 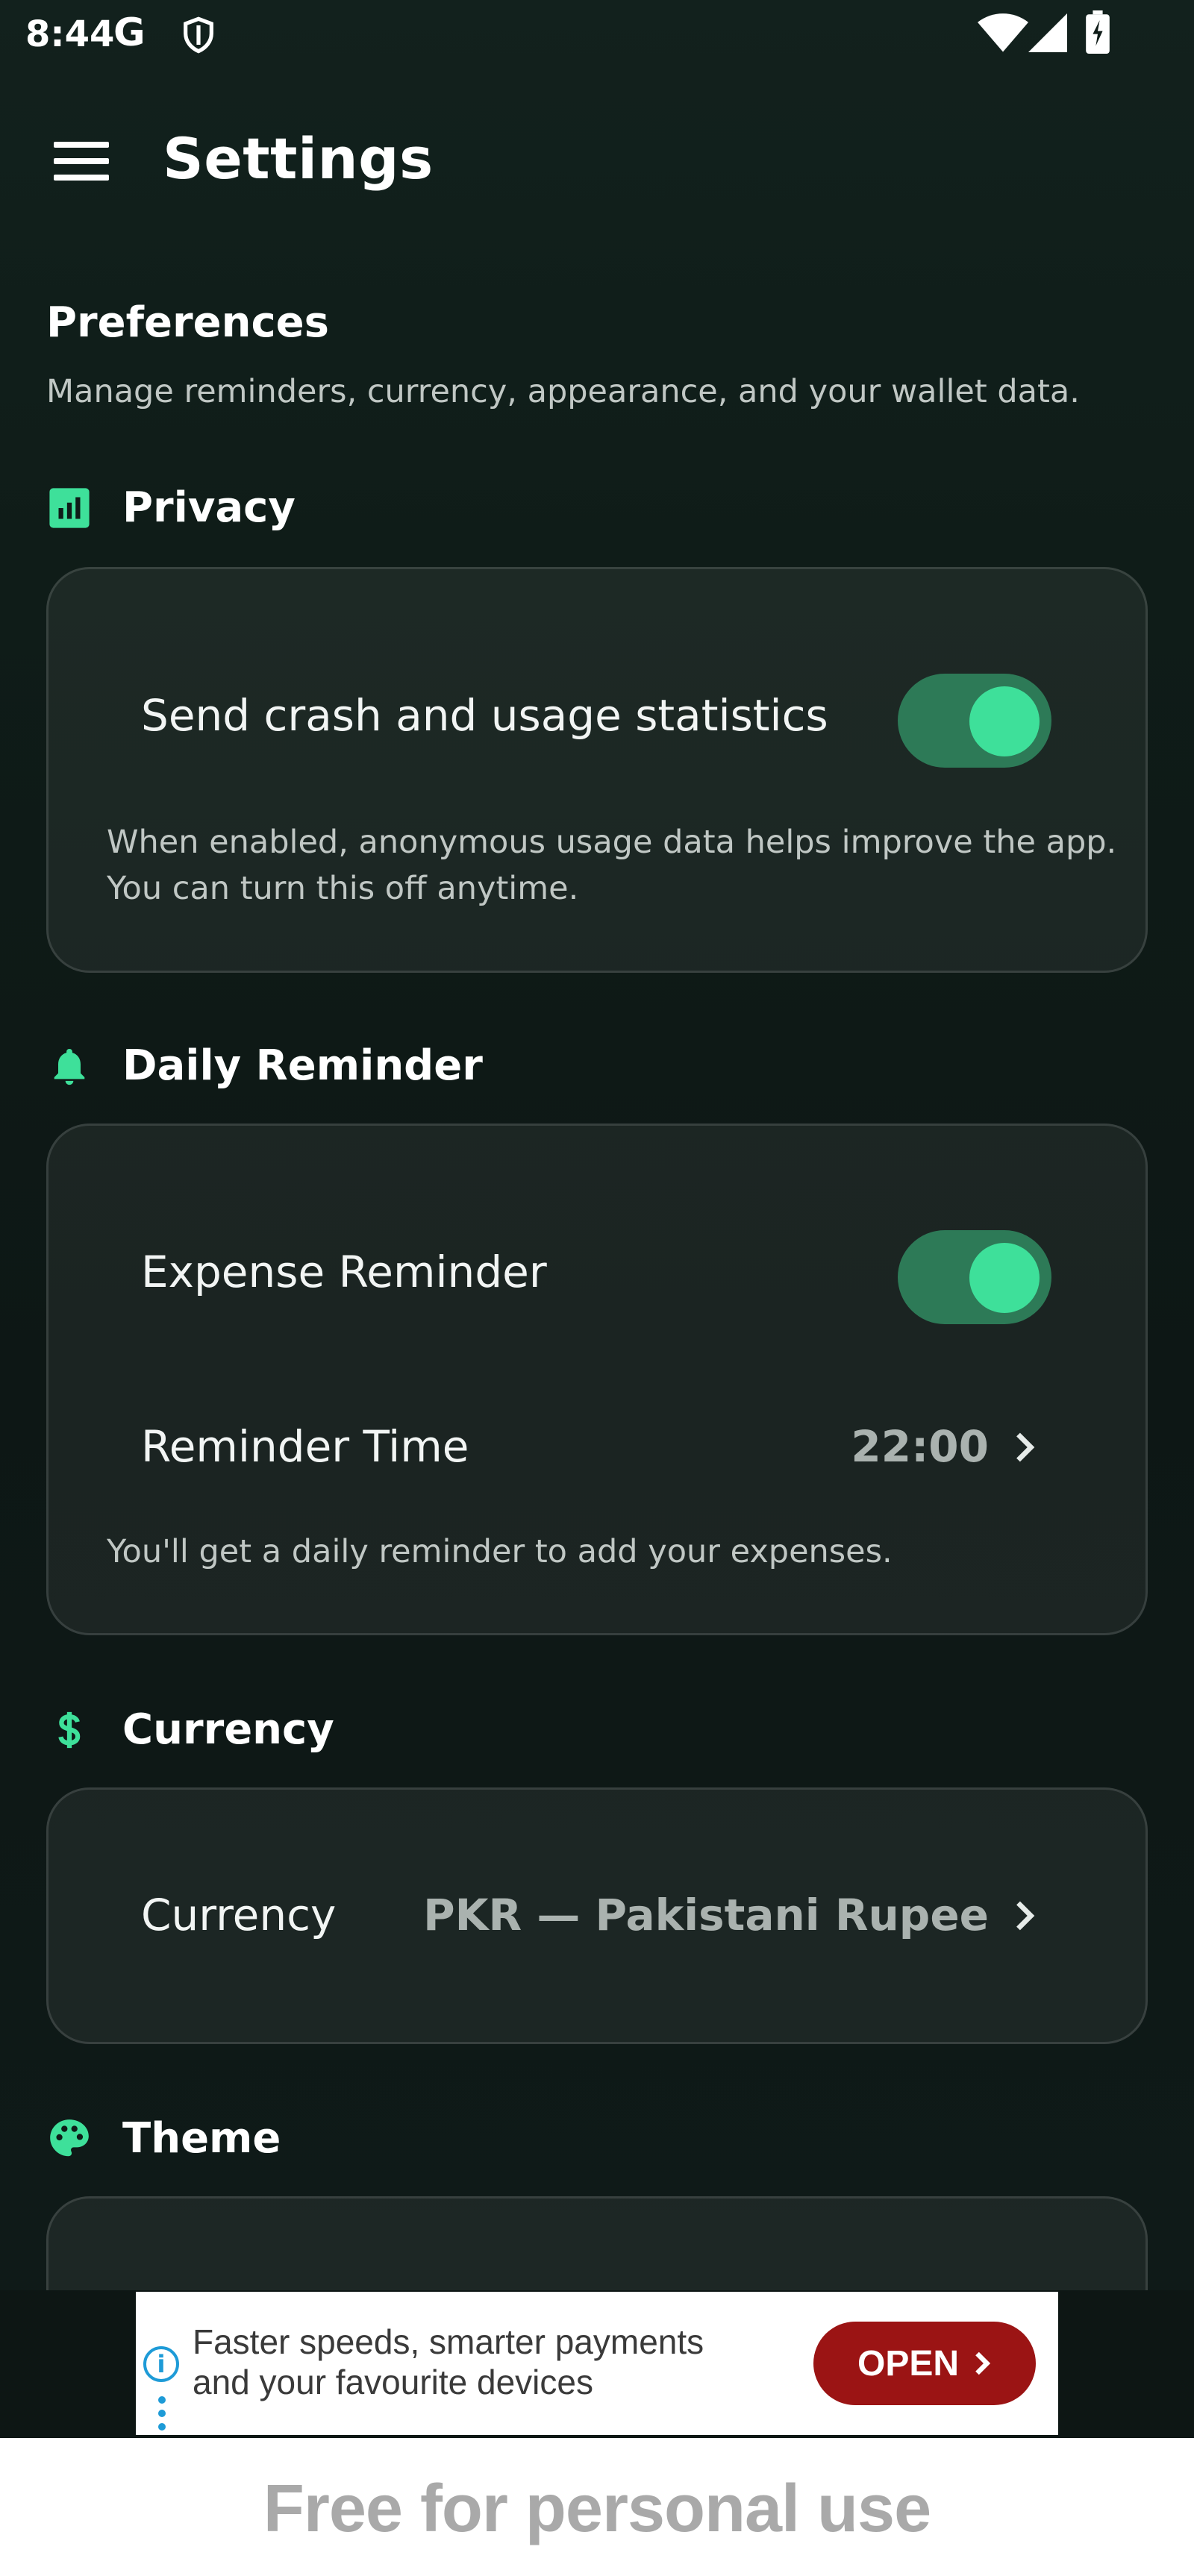 What do you see at coordinates (209, 507) in the screenshot?
I see `privacy-label: Privacy` at bounding box center [209, 507].